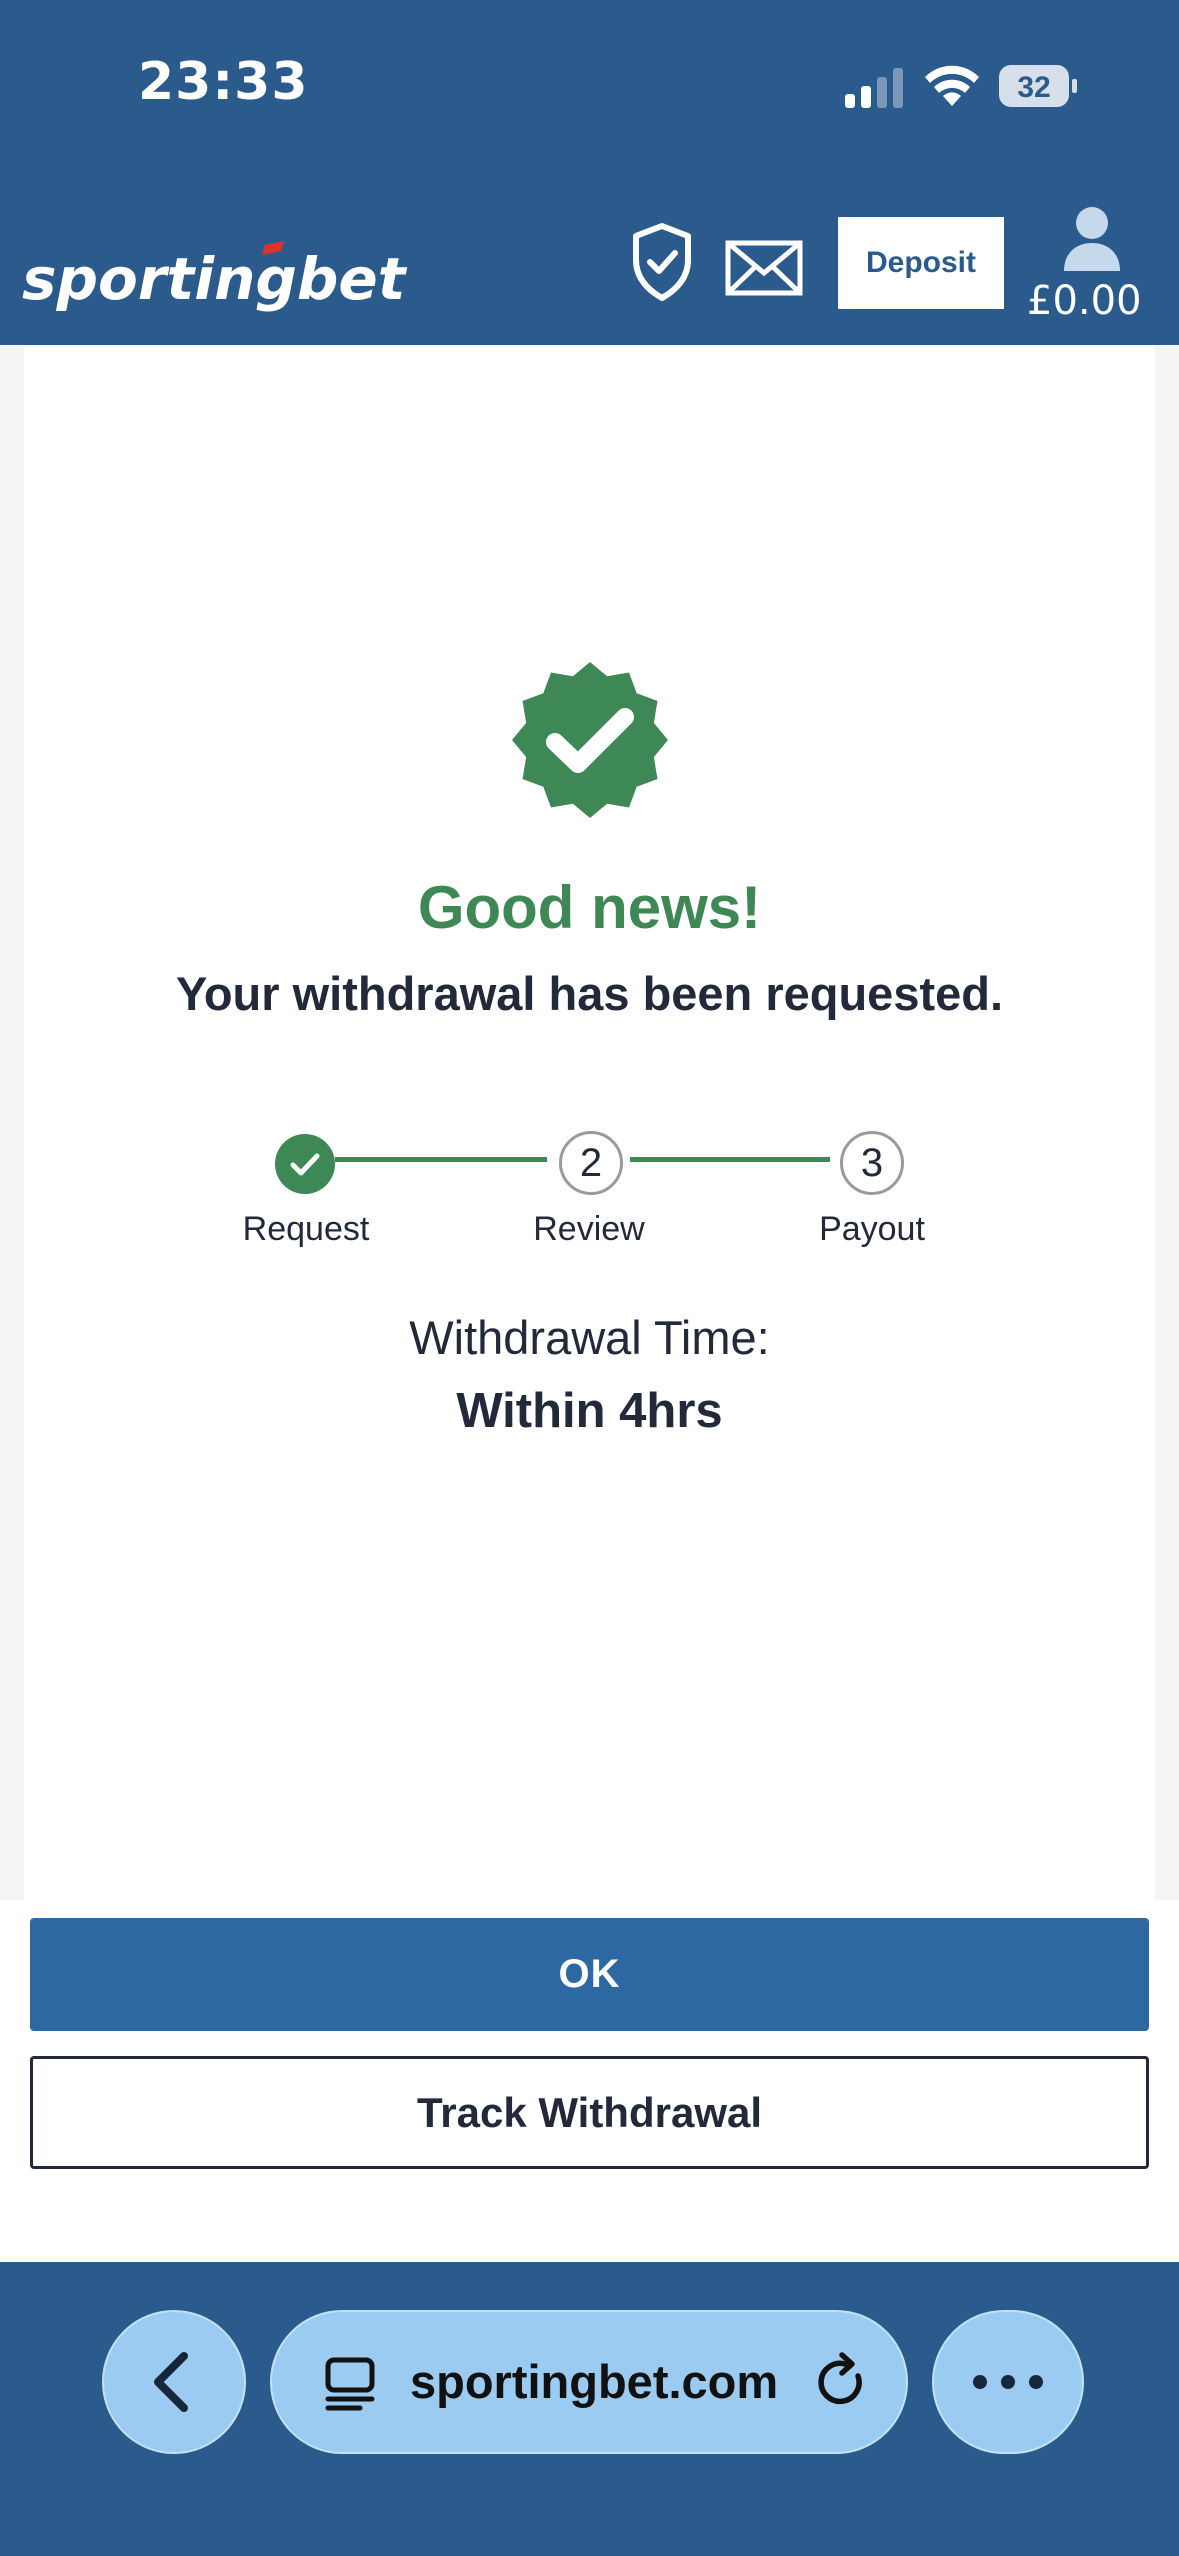  What do you see at coordinates (662, 262) in the screenshot?
I see `shield-check-icon` at bounding box center [662, 262].